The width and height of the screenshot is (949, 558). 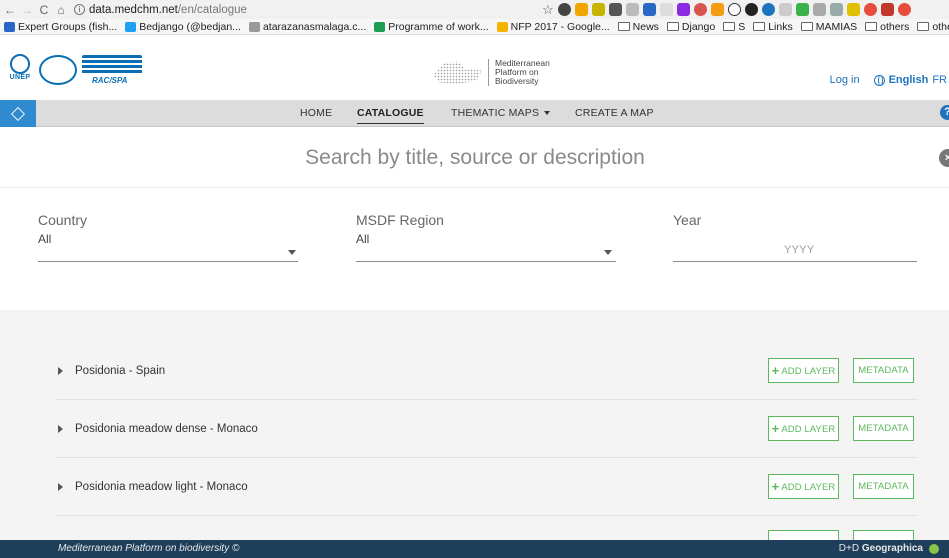 I want to click on bookmark-label: Django, so click(x=698, y=26).